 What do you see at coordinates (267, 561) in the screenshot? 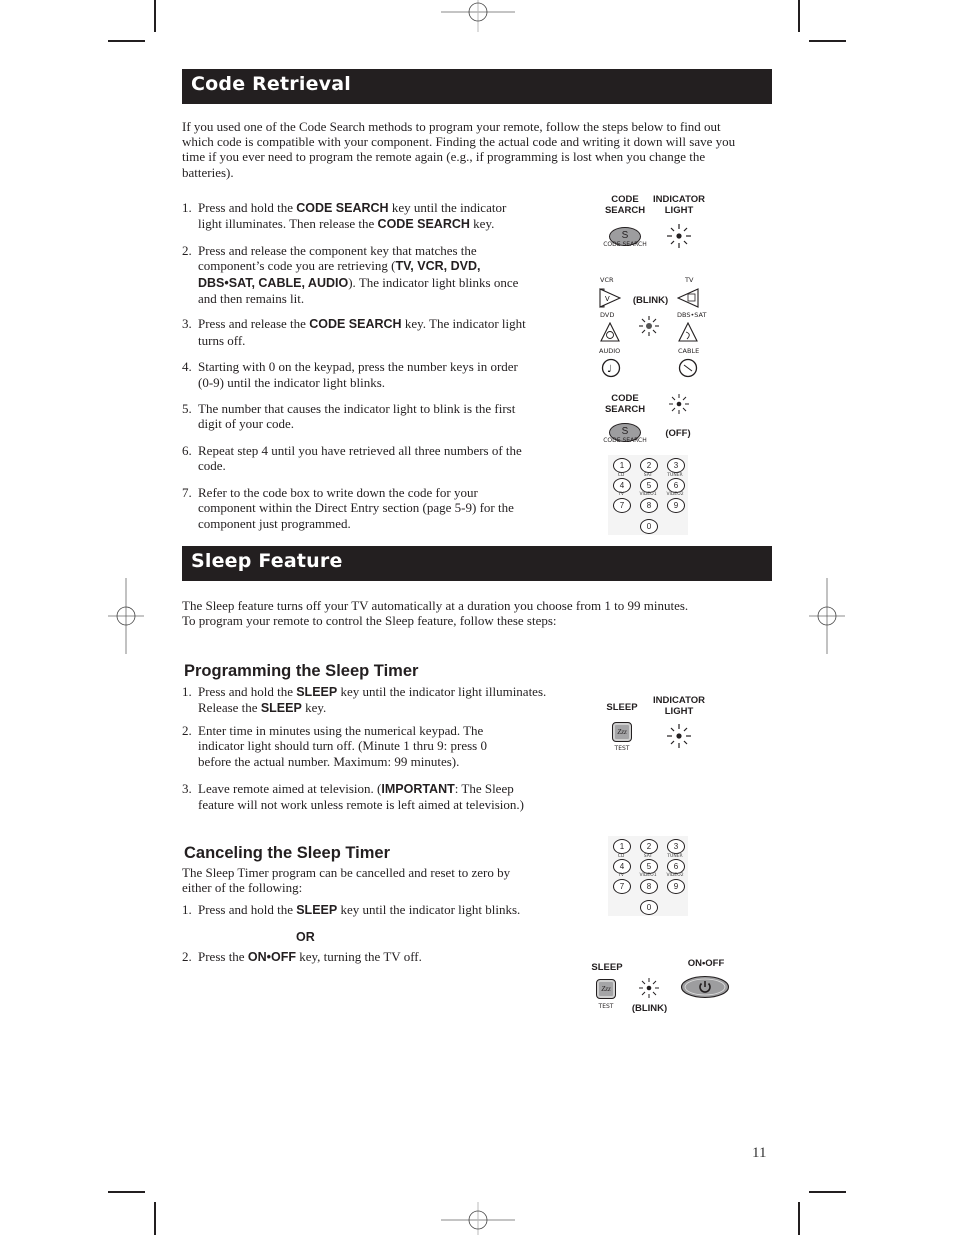
I see `section-title: Sleep Feature` at bounding box center [267, 561].